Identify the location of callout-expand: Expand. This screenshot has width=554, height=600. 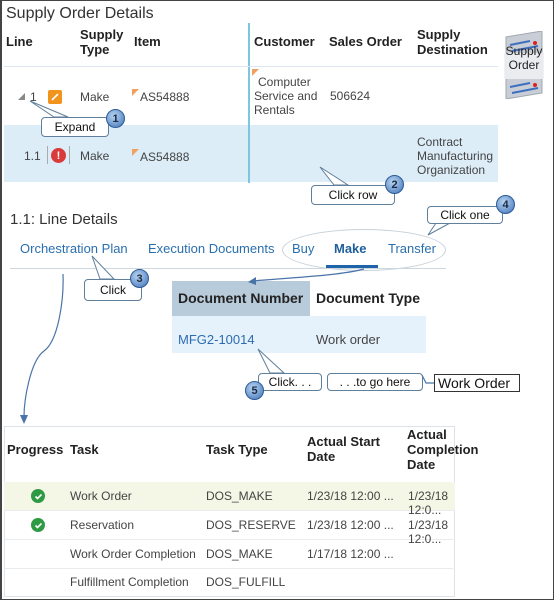
(75, 127).